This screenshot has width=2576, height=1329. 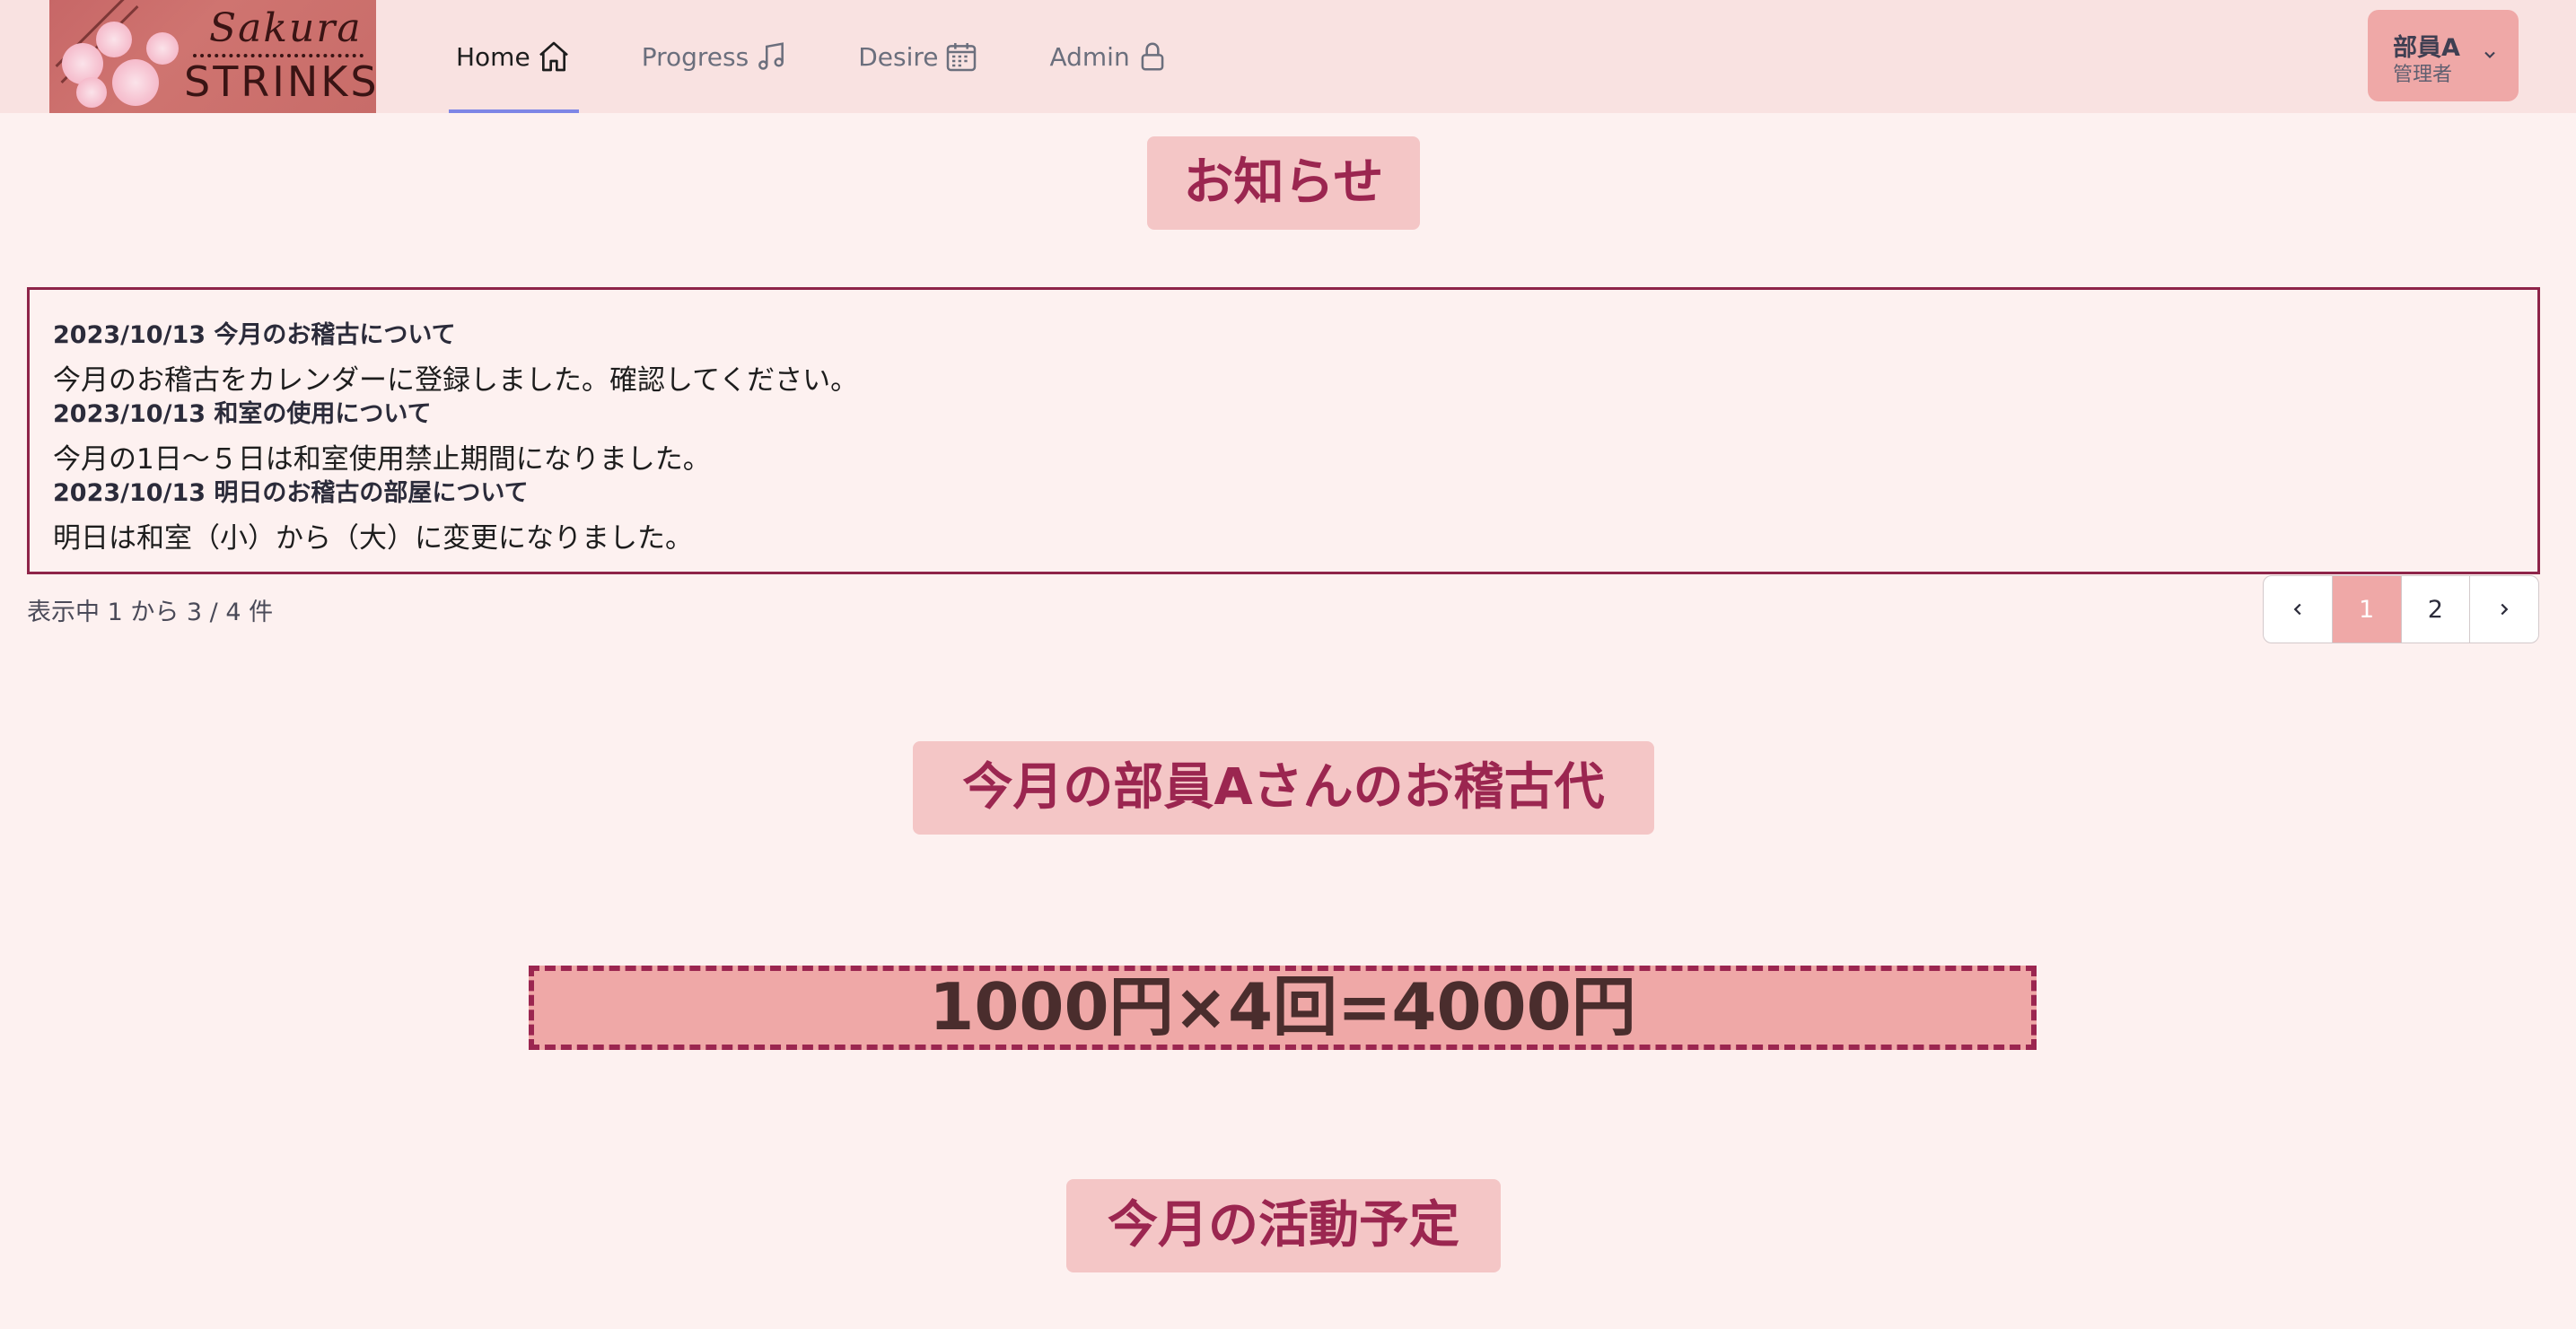 What do you see at coordinates (254, 335) in the screenshot?
I see `news-item-heading: 2023/10/13 今月のお稽古について` at bounding box center [254, 335].